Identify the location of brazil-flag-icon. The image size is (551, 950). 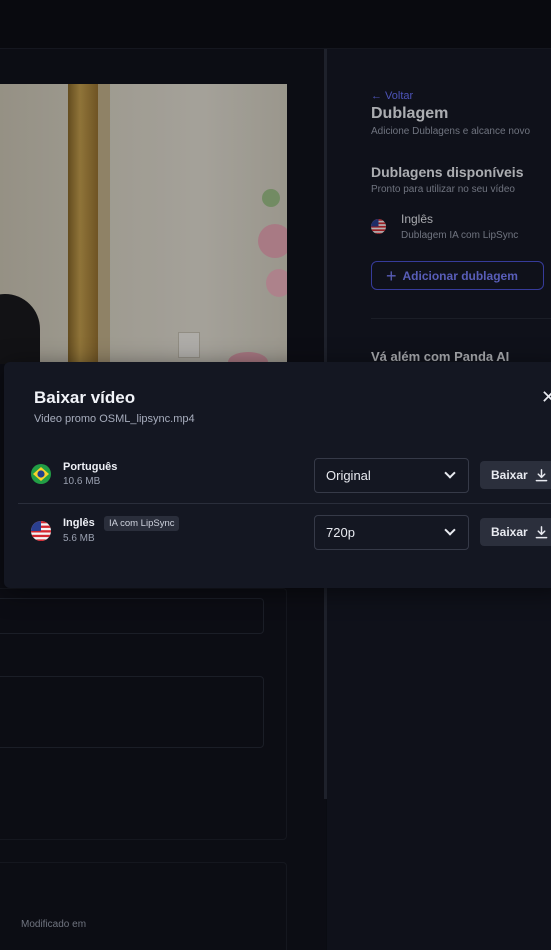
(41, 474).